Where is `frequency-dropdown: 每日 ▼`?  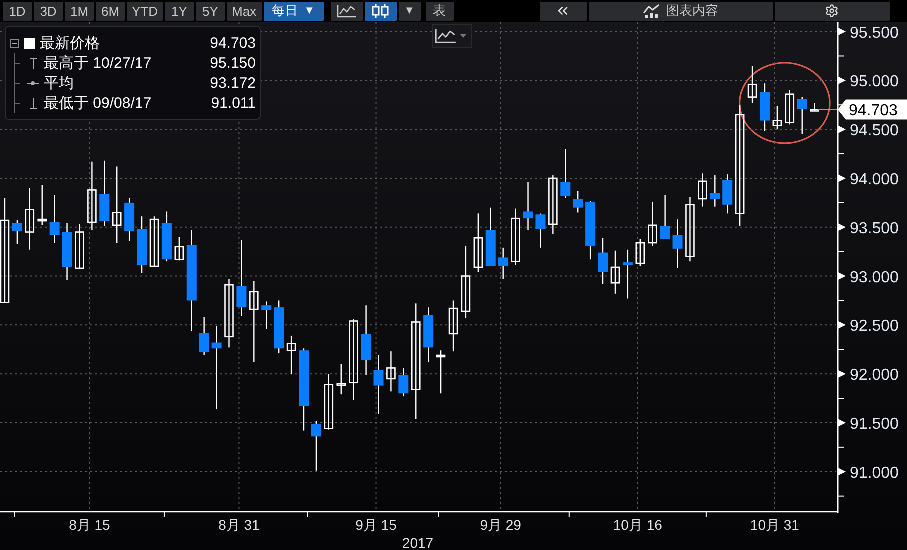
frequency-dropdown: 每日 ▼ is located at coordinates (294, 11).